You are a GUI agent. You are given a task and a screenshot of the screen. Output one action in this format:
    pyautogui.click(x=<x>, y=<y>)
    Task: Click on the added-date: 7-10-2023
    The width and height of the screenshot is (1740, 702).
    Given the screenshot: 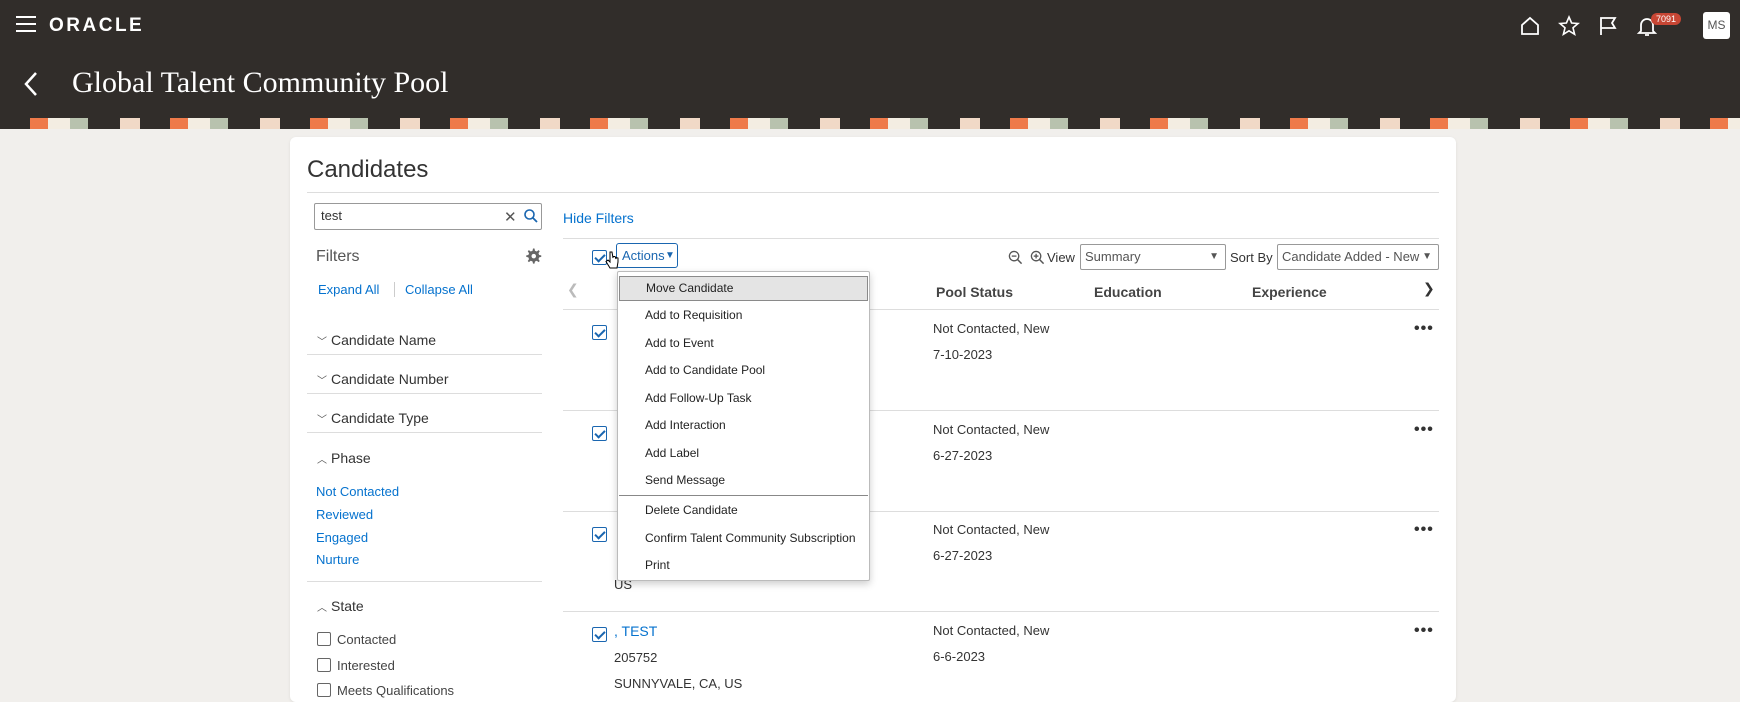 What is the action you would take?
    pyautogui.click(x=963, y=354)
    